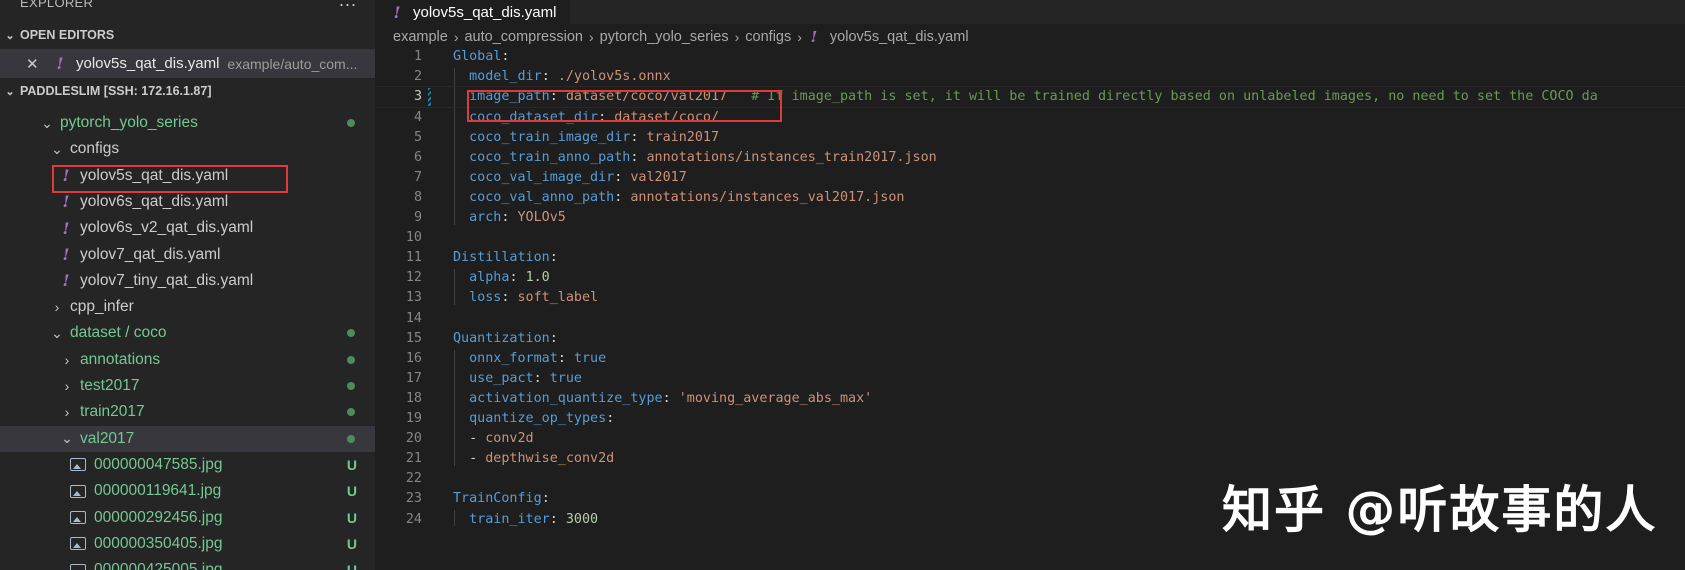 This screenshot has height=570, width=1685. Describe the element at coordinates (658, 177) in the screenshot. I see `yaml-value: val2017` at that location.